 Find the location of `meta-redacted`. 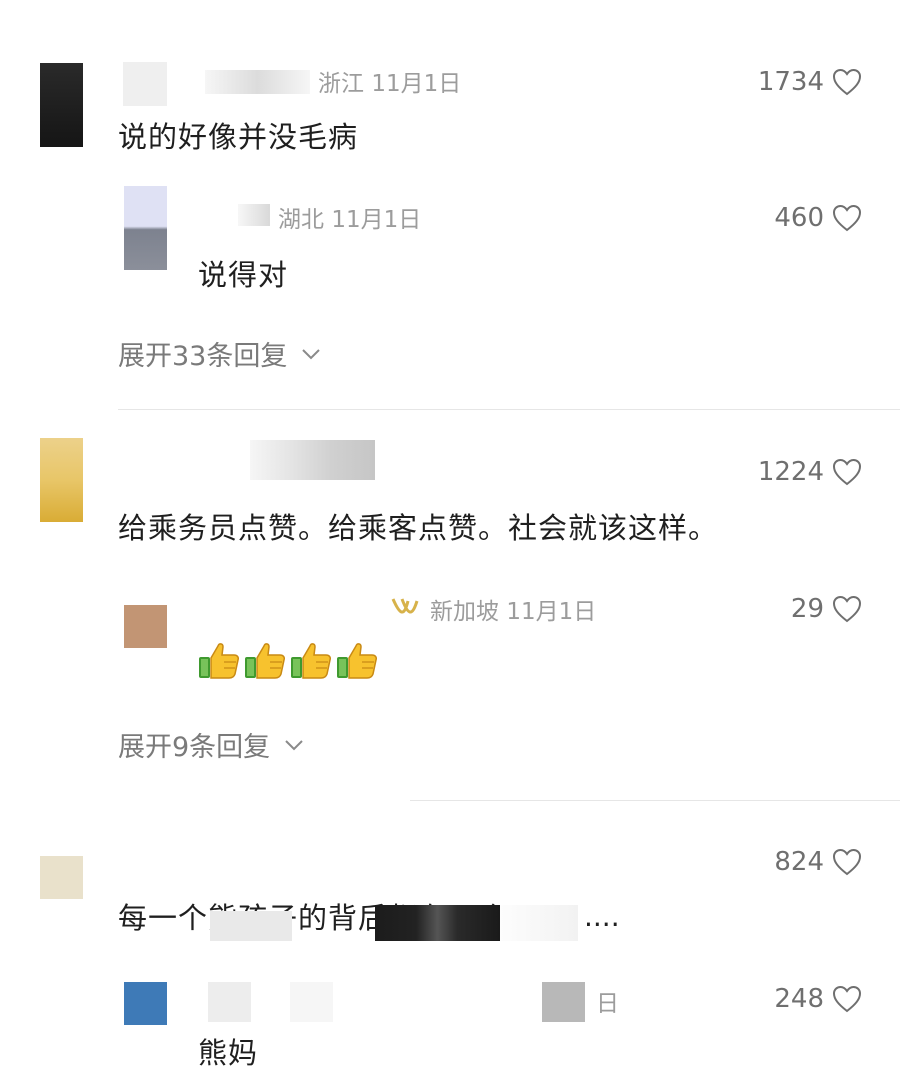

meta-redacted is located at coordinates (563, 1002).